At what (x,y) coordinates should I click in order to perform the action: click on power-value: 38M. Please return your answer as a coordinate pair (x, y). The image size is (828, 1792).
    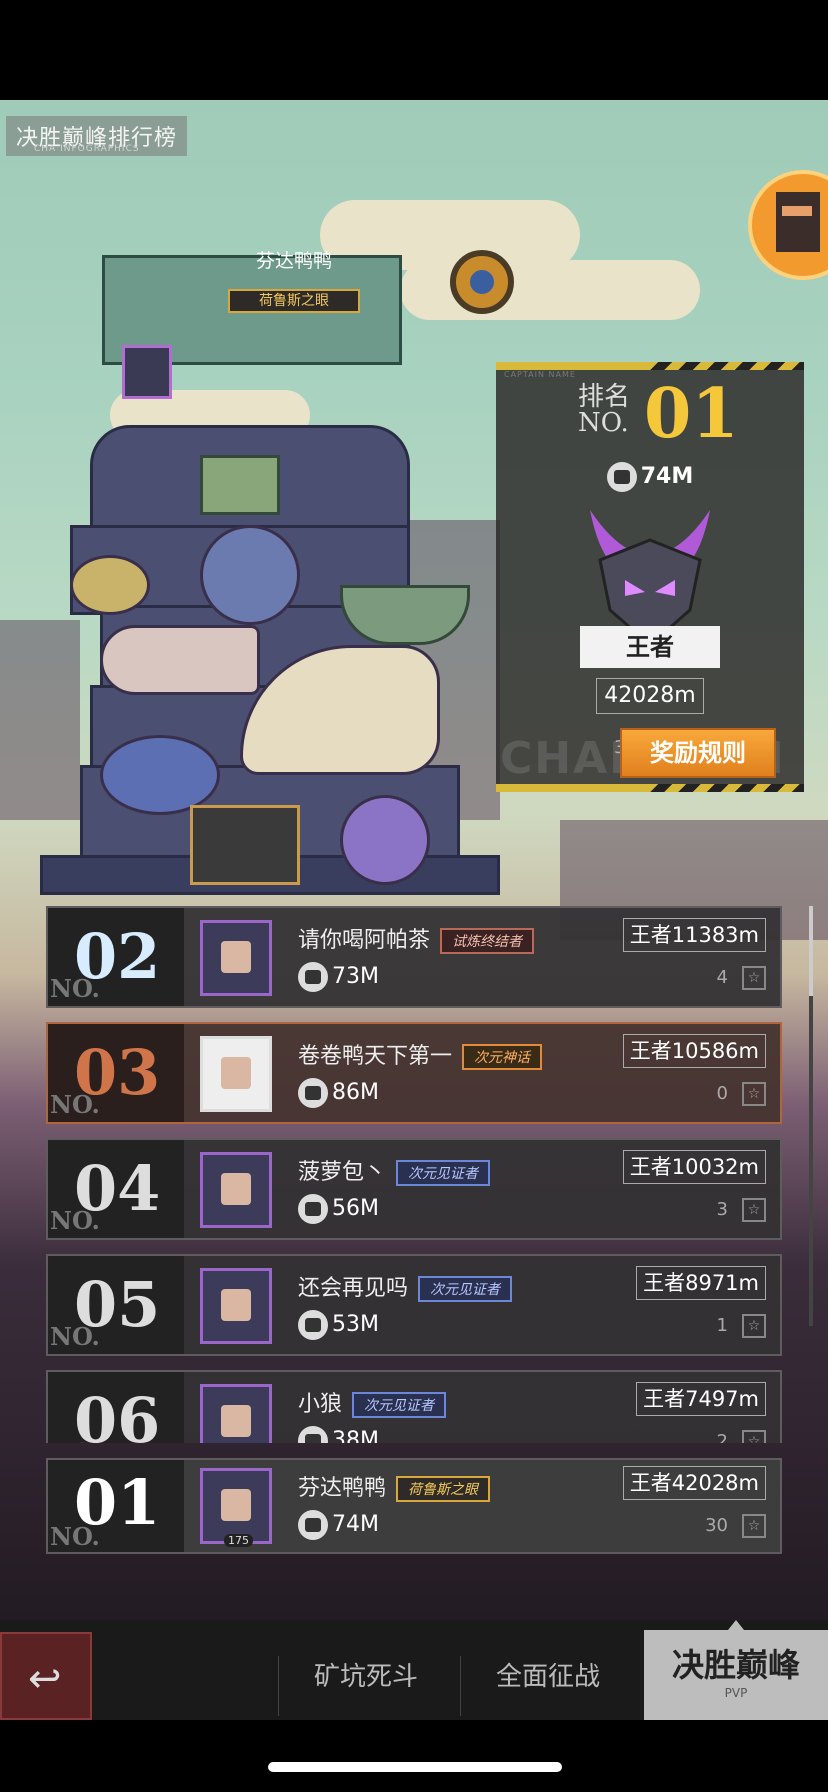
    Looking at the image, I should click on (338, 1434).